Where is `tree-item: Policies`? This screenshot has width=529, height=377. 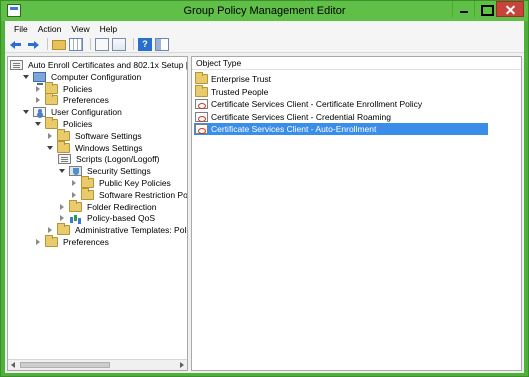
tree-item: Policies is located at coordinates (64, 88).